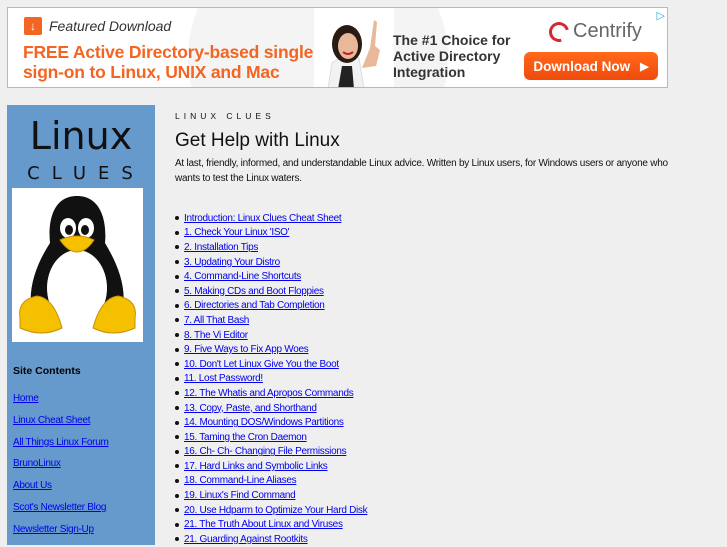 This screenshot has width=727, height=547. I want to click on toc-link: 14. Mounting DOS/Windows Partitions, so click(264, 422).